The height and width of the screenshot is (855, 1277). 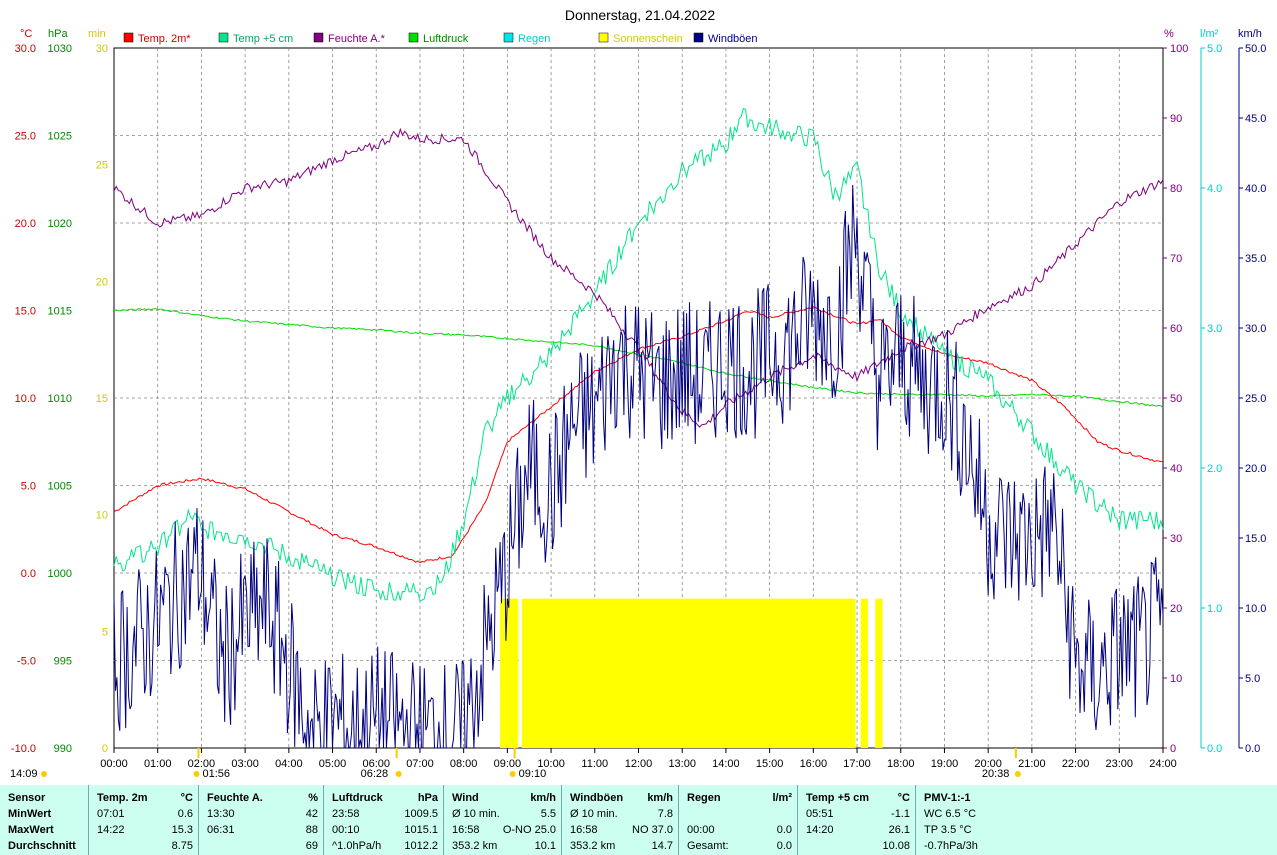 What do you see at coordinates (128, 37) in the screenshot?
I see `legend-swatch` at bounding box center [128, 37].